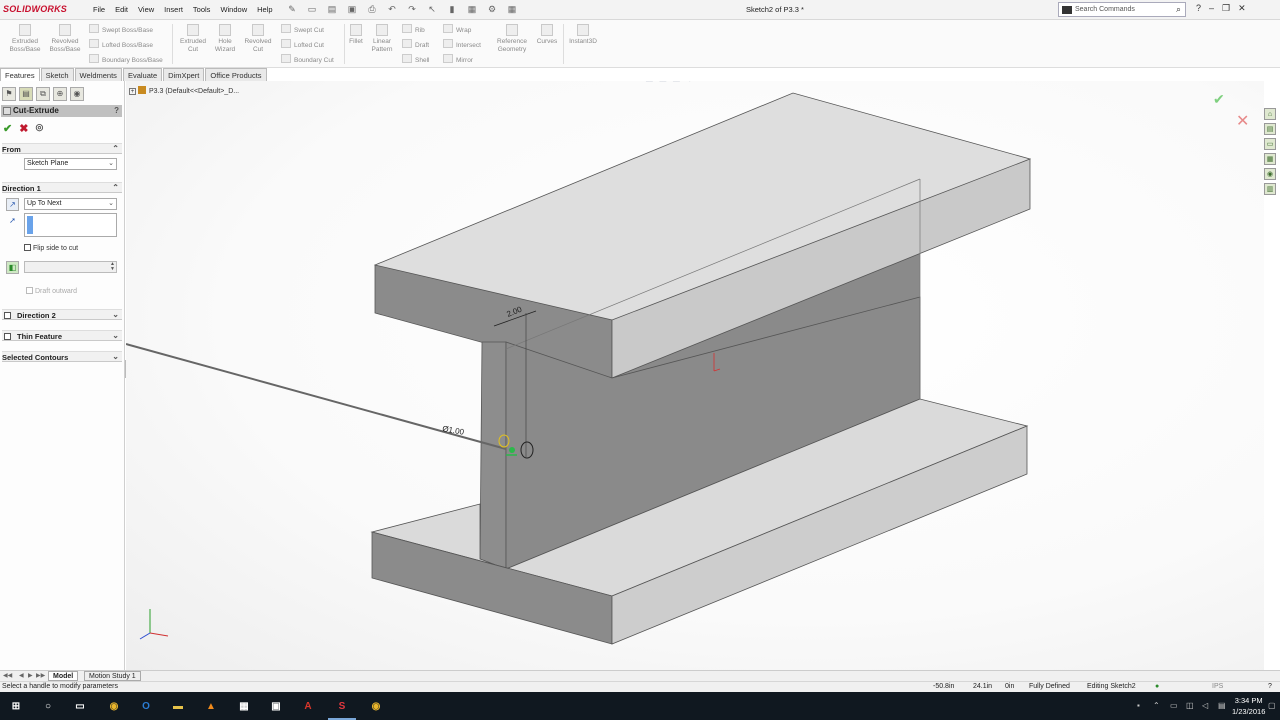 This screenshot has width=1280, height=720. Describe the element at coordinates (701, 82) in the screenshot. I see `edit-appearance-icon: ◐` at that location.